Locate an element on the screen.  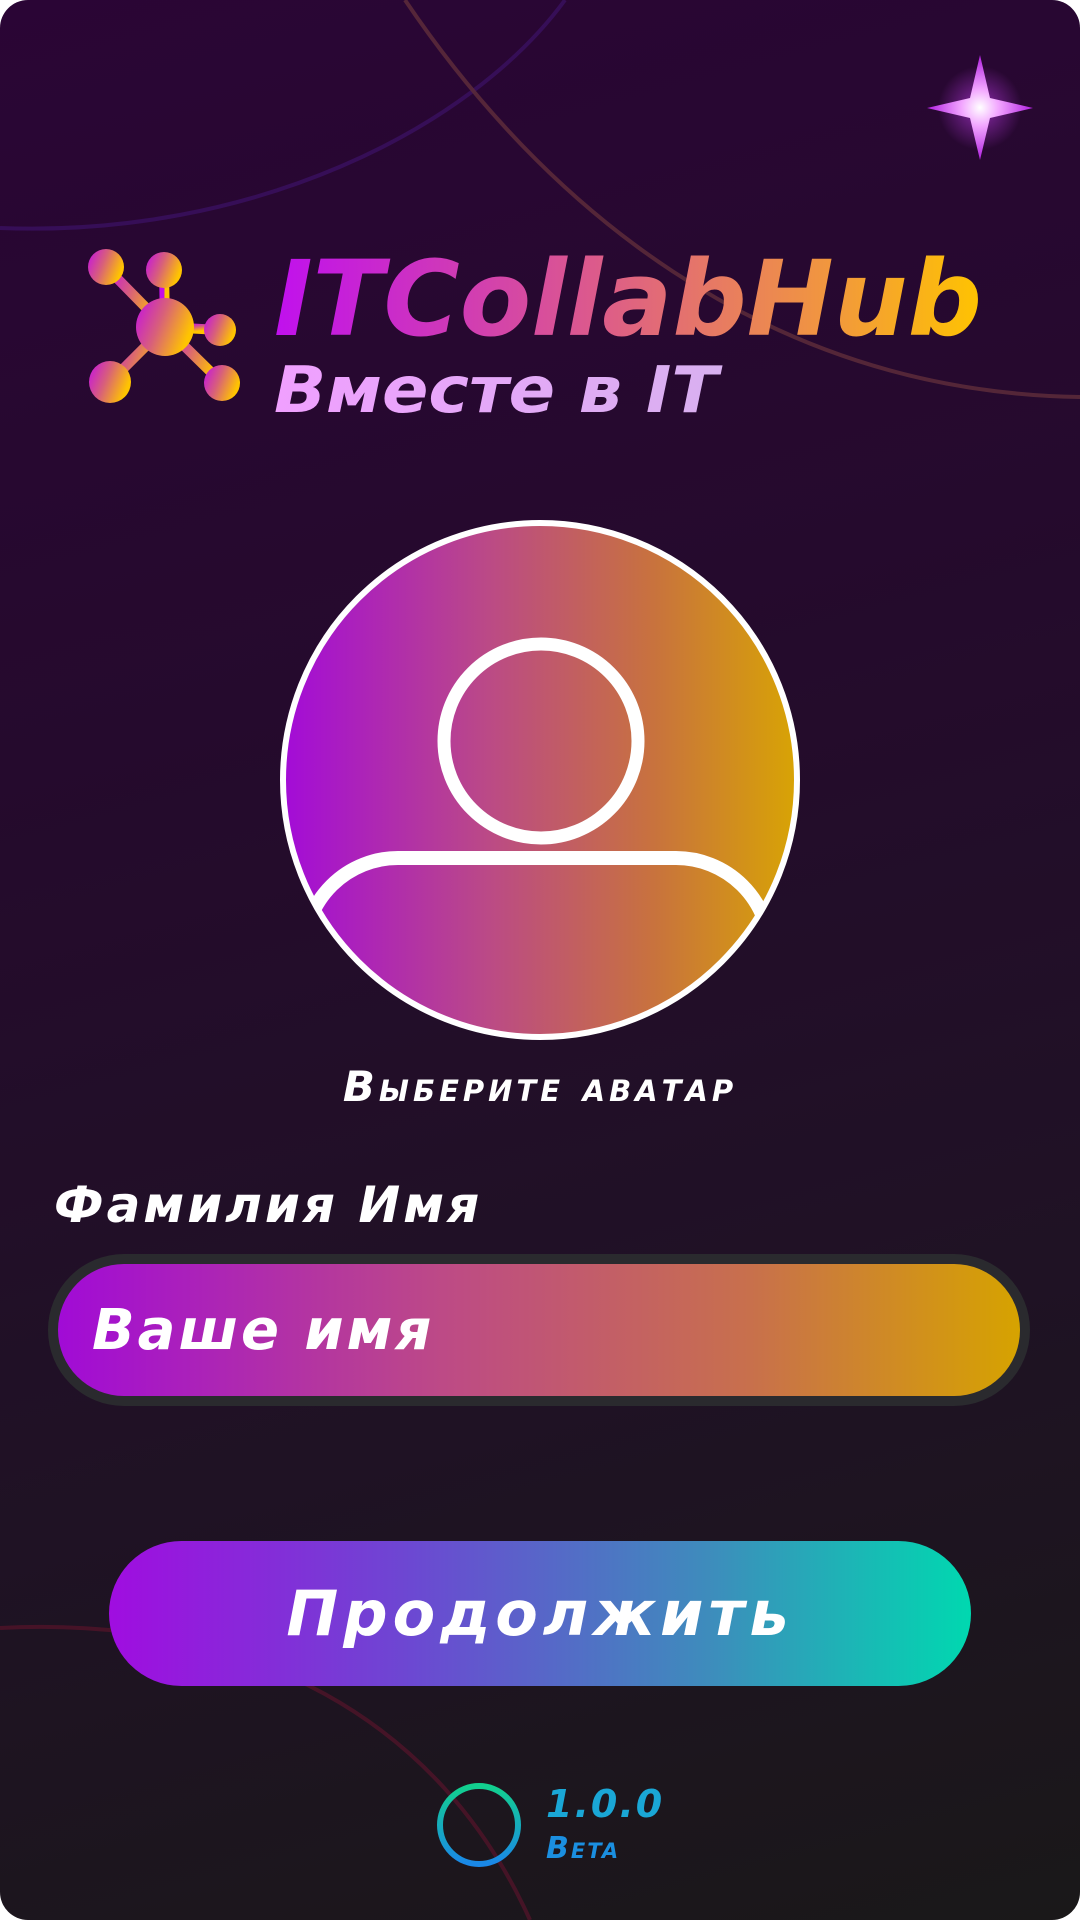
ring-icon is located at coordinates (479, 1825).